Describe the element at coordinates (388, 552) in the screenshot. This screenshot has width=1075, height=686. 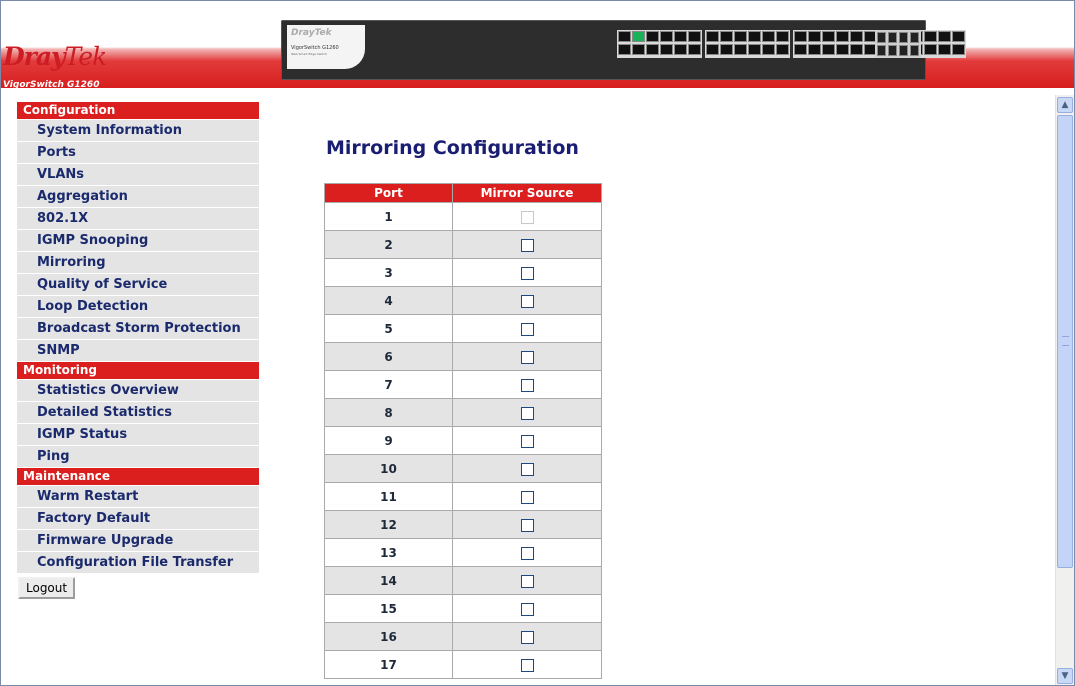
I see `port-cell: 13` at that location.